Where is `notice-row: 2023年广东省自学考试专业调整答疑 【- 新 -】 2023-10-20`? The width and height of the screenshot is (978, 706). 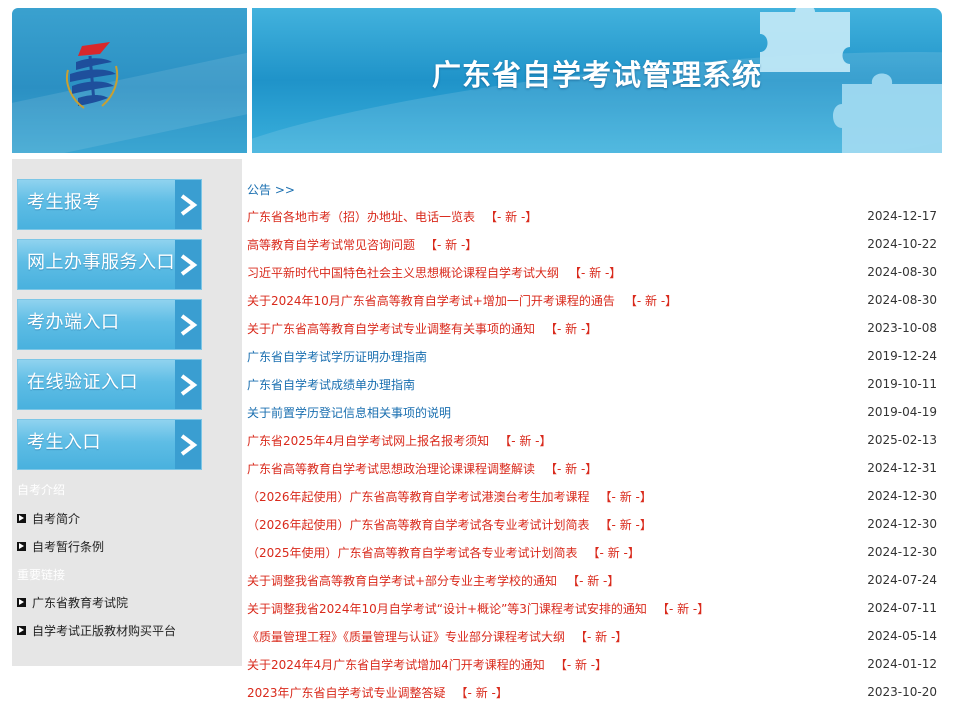 notice-row: 2023年广东省自学考试专业调整答疑 【- 新 -】 2023-10-20 is located at coordinates (592, 692).